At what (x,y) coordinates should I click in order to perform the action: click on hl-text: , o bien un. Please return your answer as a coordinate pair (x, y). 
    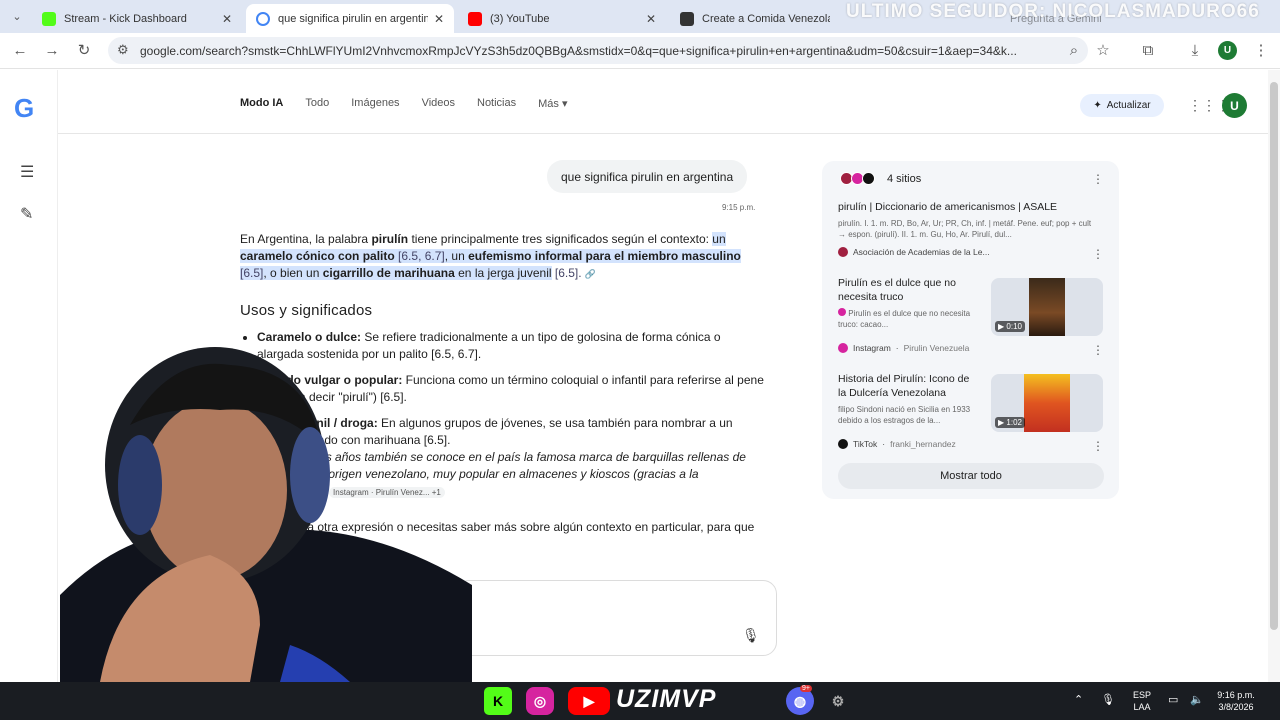
    Looking at the image, I should click on (293, 273).